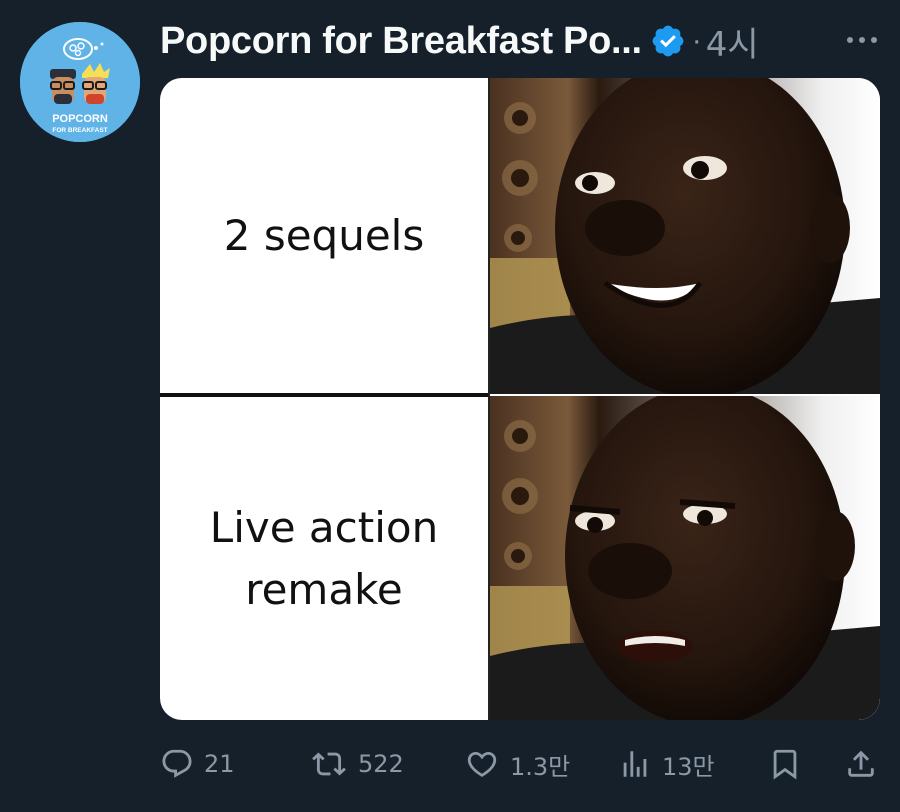  What do you see at coordinates (324, 527) in the screenshot?
I see `meme-bottom-line1: Live action` at bounding box center [324, 527].